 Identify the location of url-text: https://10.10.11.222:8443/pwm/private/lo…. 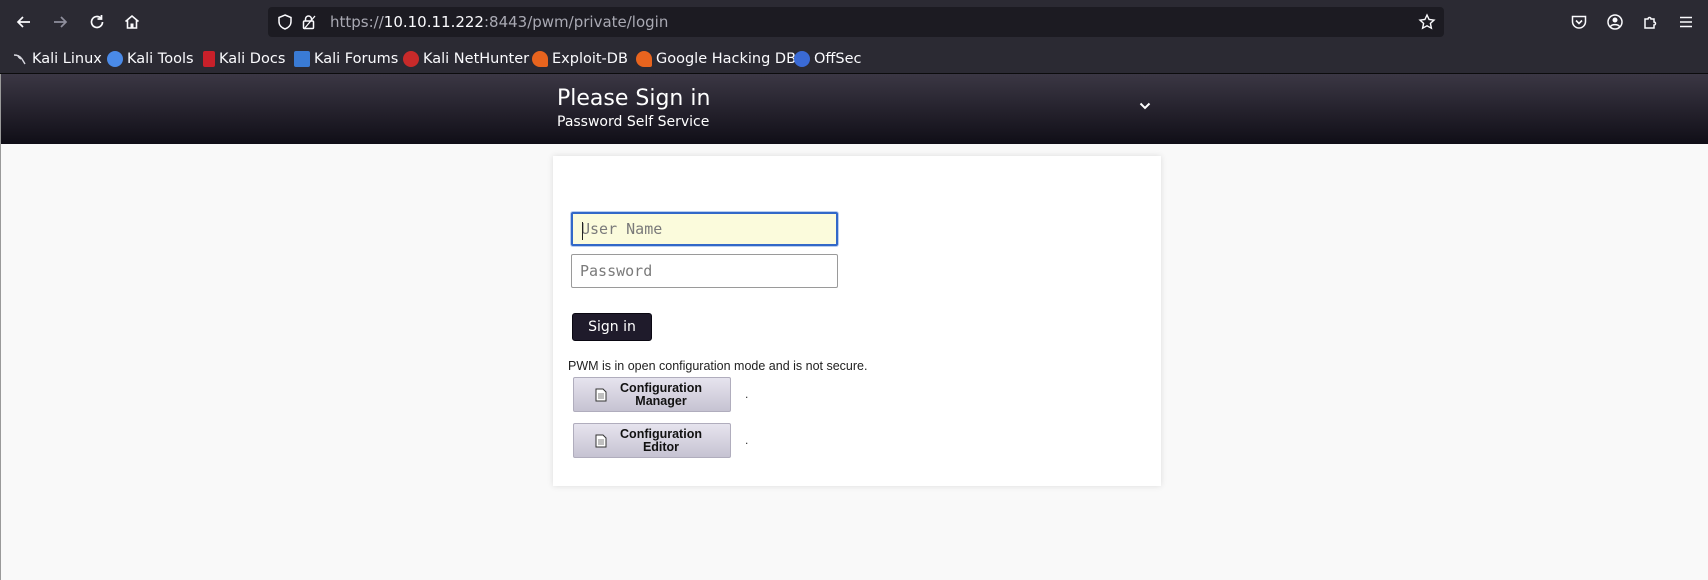
(499, 22).